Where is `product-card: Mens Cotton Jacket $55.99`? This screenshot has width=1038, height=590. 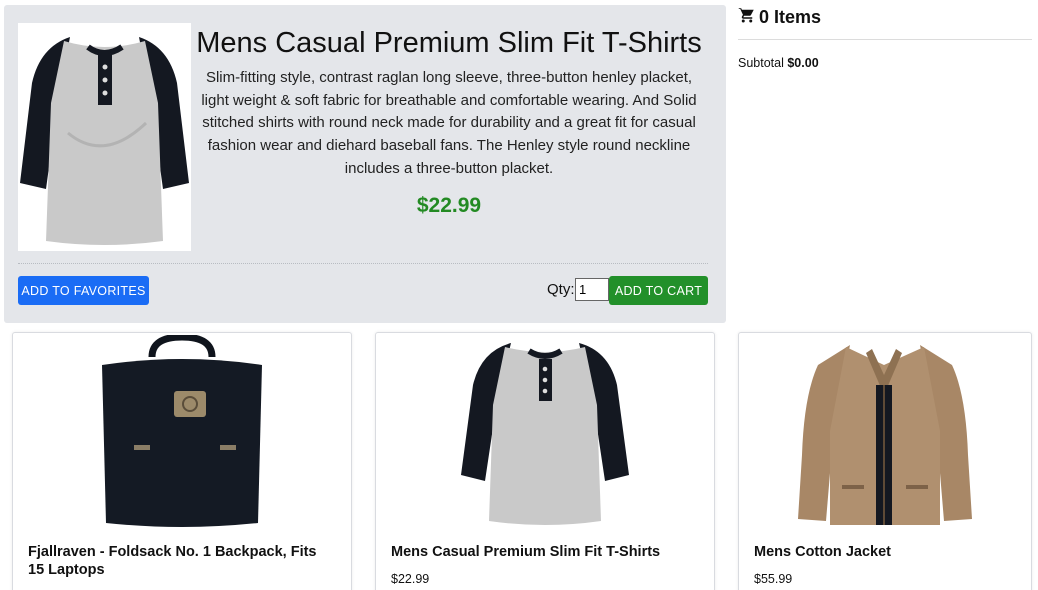 product-card: Mens Cotton Jacket $55.99 is located at coordinates (885, 461).